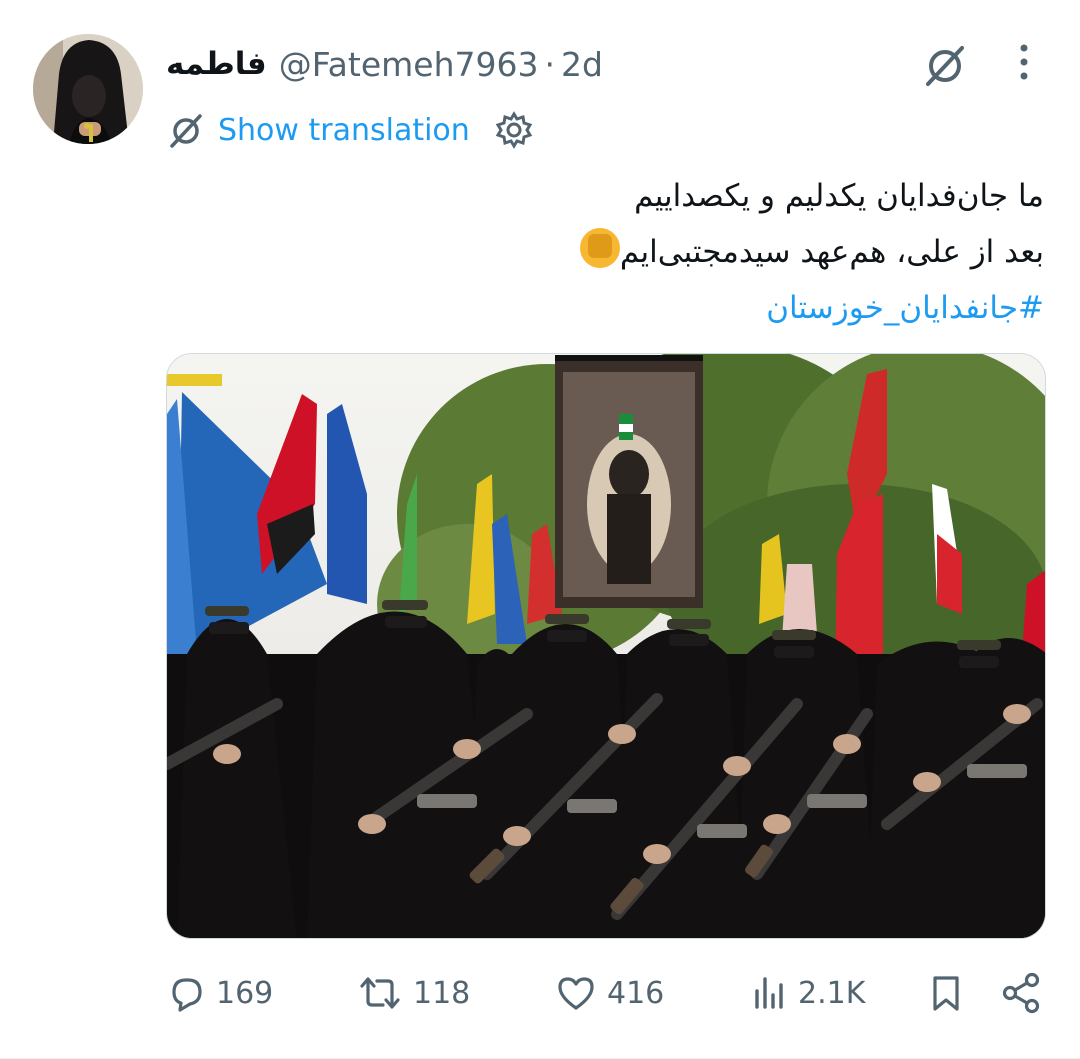 The height and width of the screenshot is (1059, 1080). What do you see at coordinates (832, 993) in the screenshot?
I see `view-count: 2.1K` at bounding box center [832, 993].